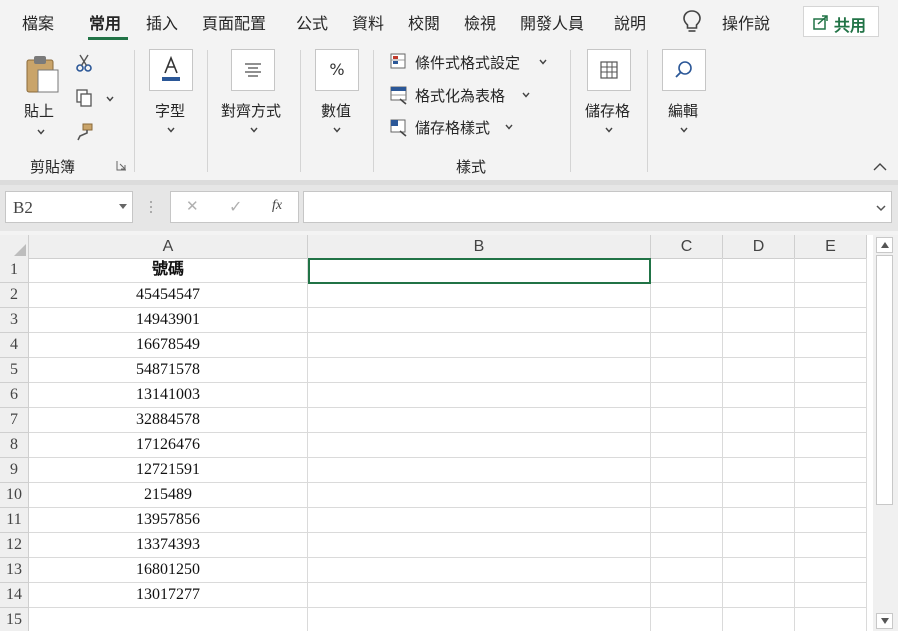 The image size is (898, 631). What do you see at coordinates (479, 295) in the screenshot?
I see `cell-b2` at bounding box center [479, 295].